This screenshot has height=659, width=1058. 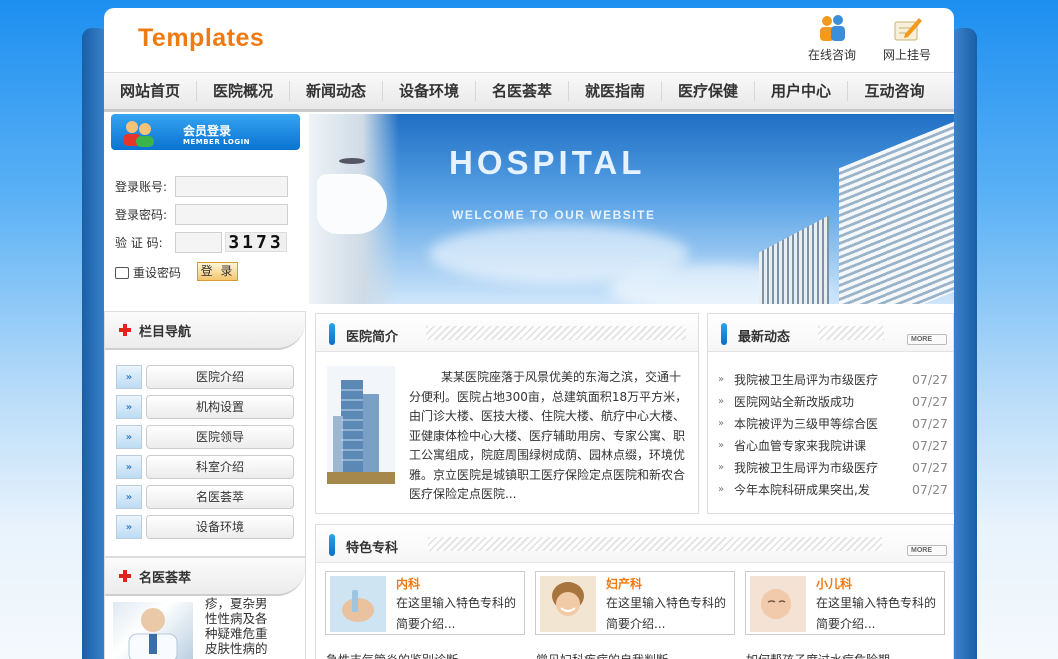 I want to click on column-nav-header: 栏目导航, so click(x=205, y=331).